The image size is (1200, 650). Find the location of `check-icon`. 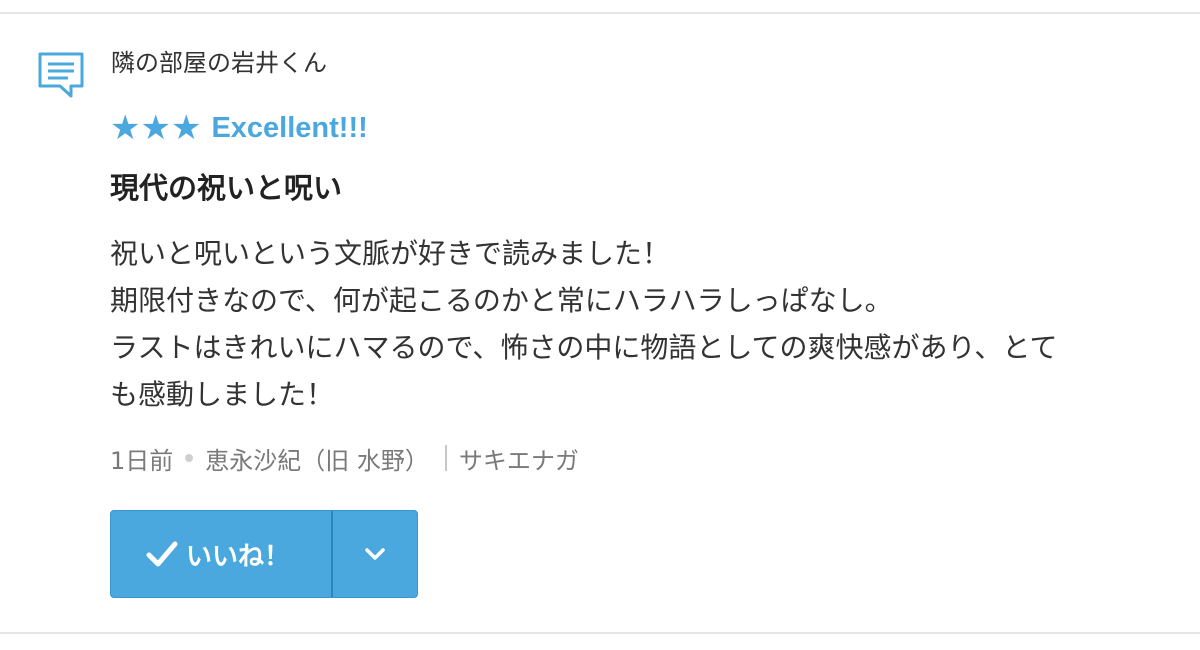

check-icon is located at coordinates (162, 554).